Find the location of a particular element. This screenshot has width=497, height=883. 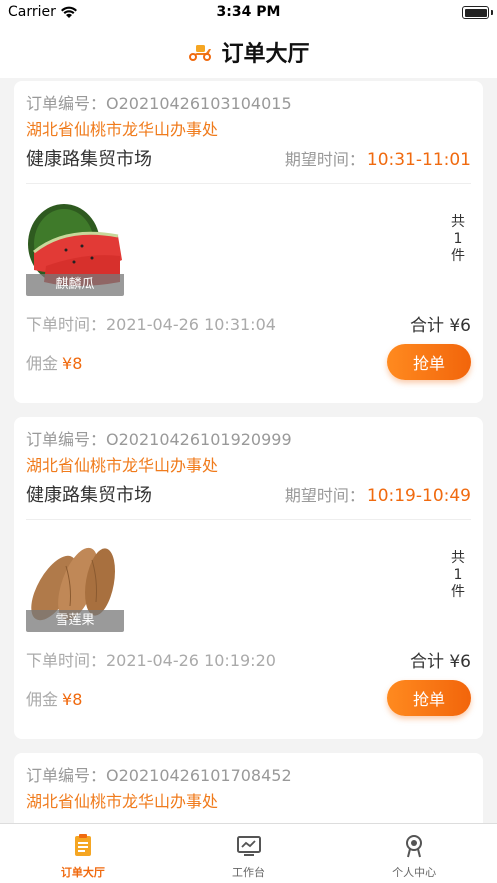

tab-bar: 订单大厅 工作台 个人中心 is located at coordinates (248, 853).